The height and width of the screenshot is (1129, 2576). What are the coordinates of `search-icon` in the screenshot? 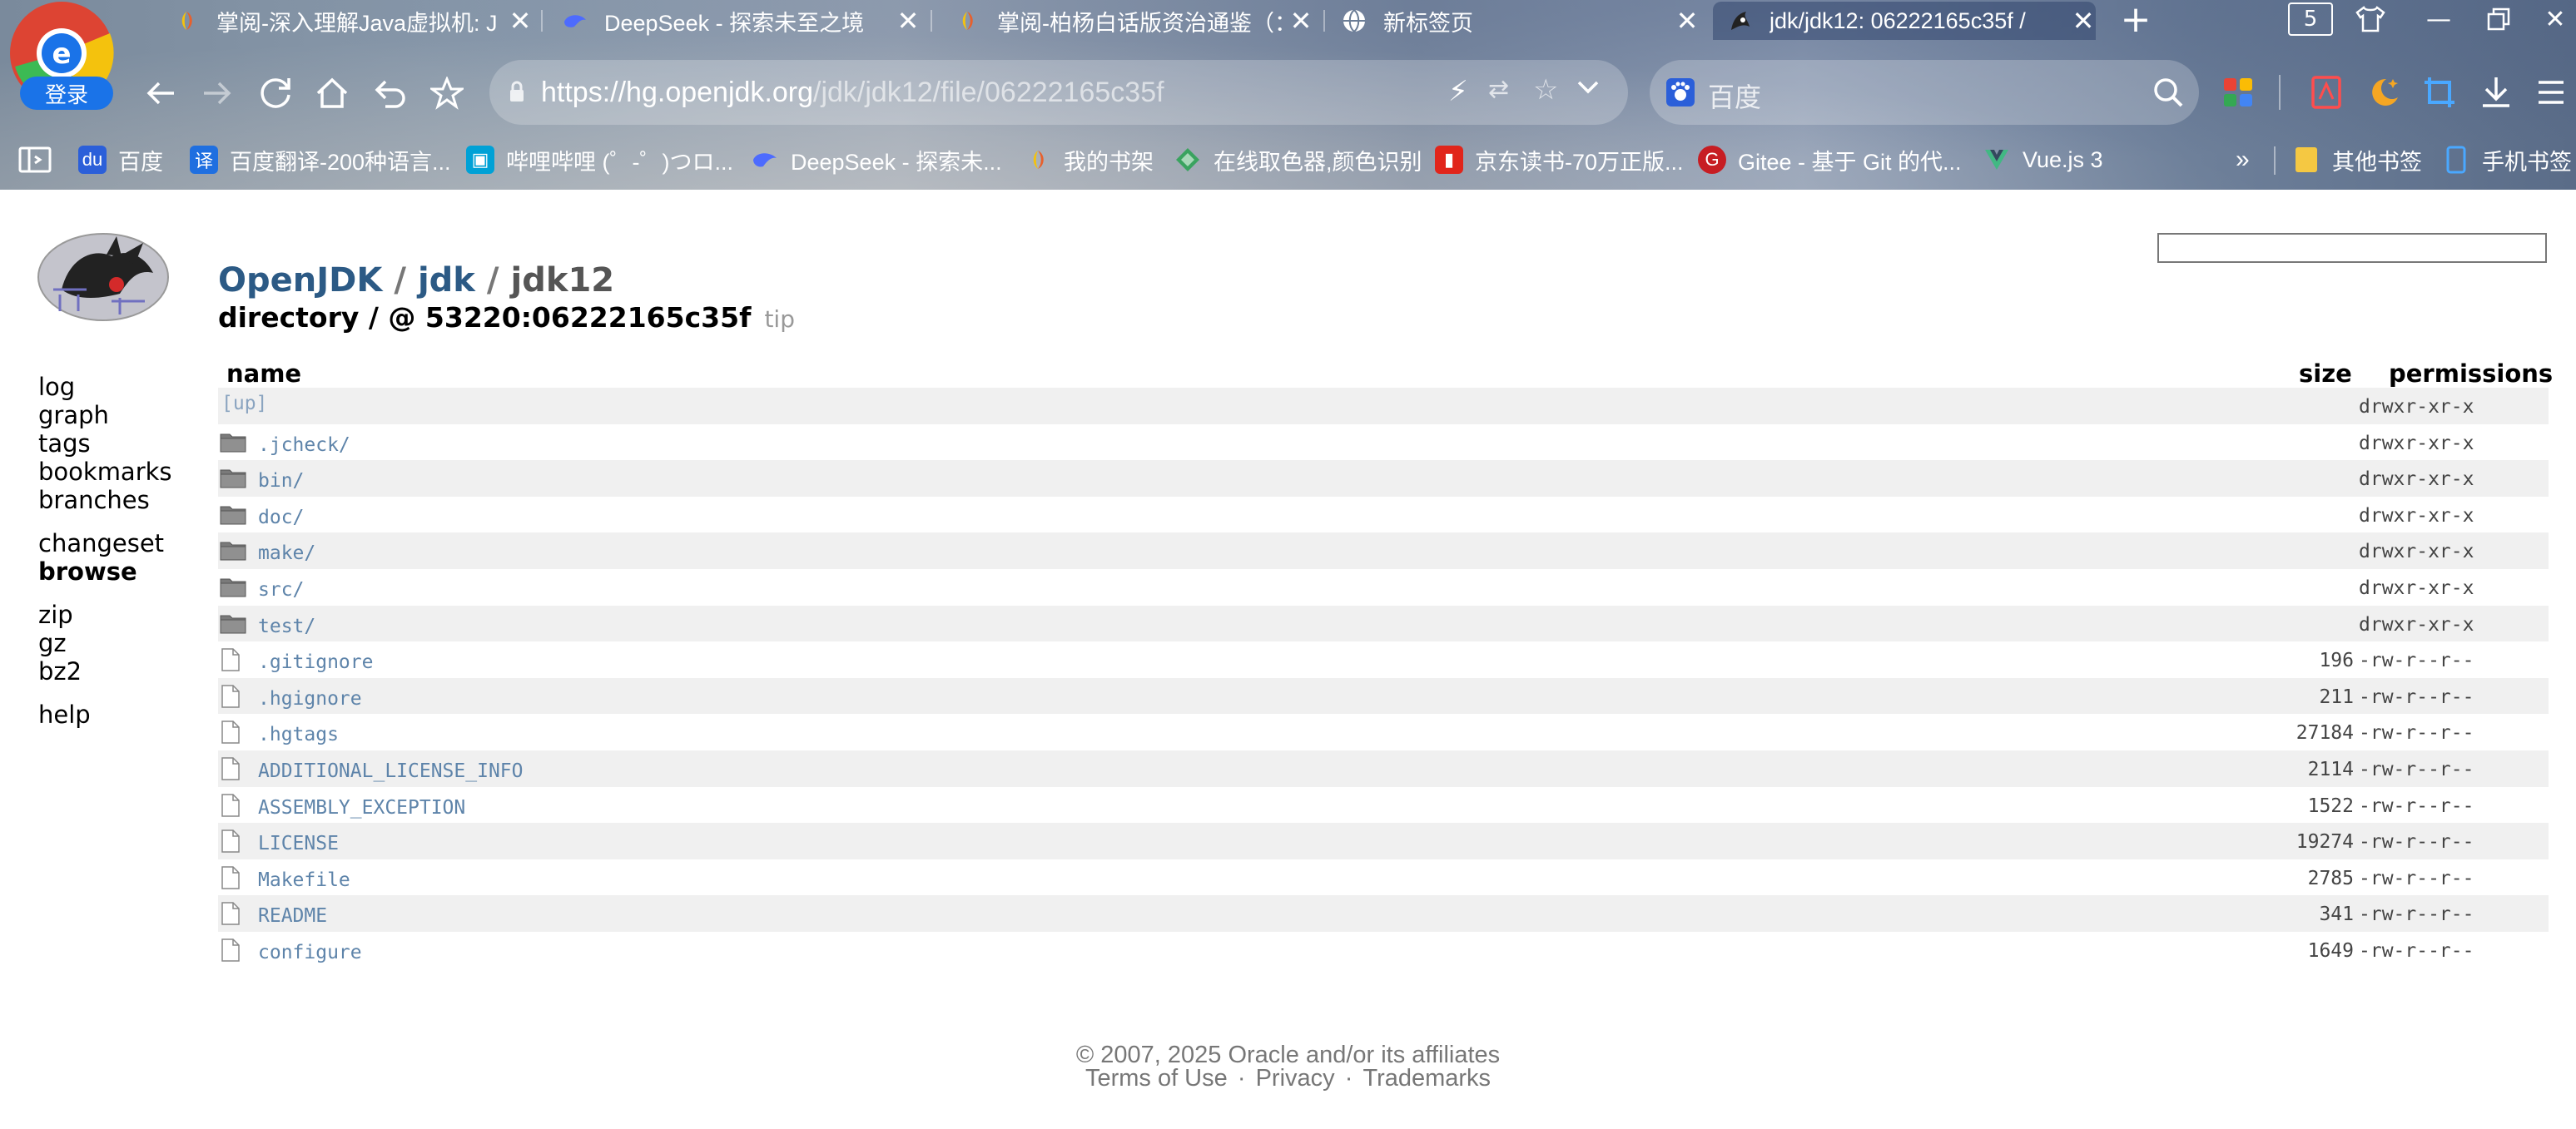 It's located at (2168, 94).